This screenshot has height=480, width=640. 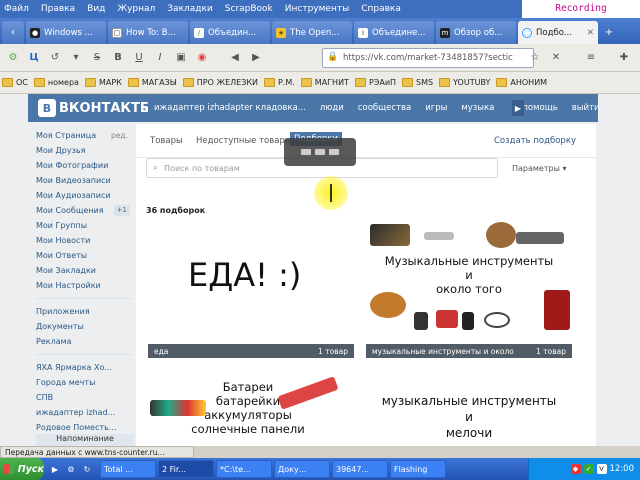 What do you see at coordinates (279, 82) in the screenshot?
I see `bookmark-folder: Р.М.` at bounding box center [279, 82].